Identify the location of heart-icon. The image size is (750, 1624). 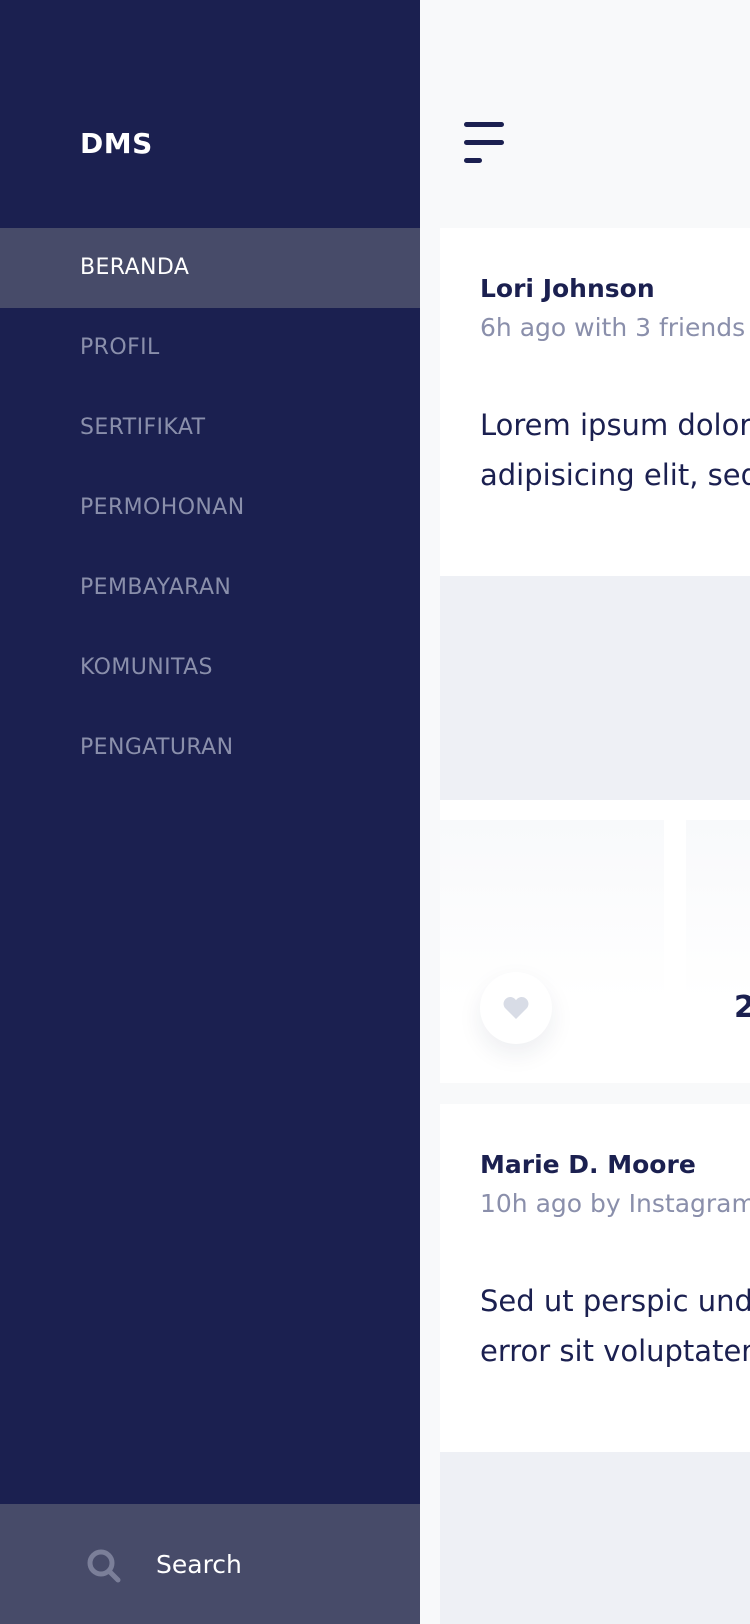
(516, 1008).